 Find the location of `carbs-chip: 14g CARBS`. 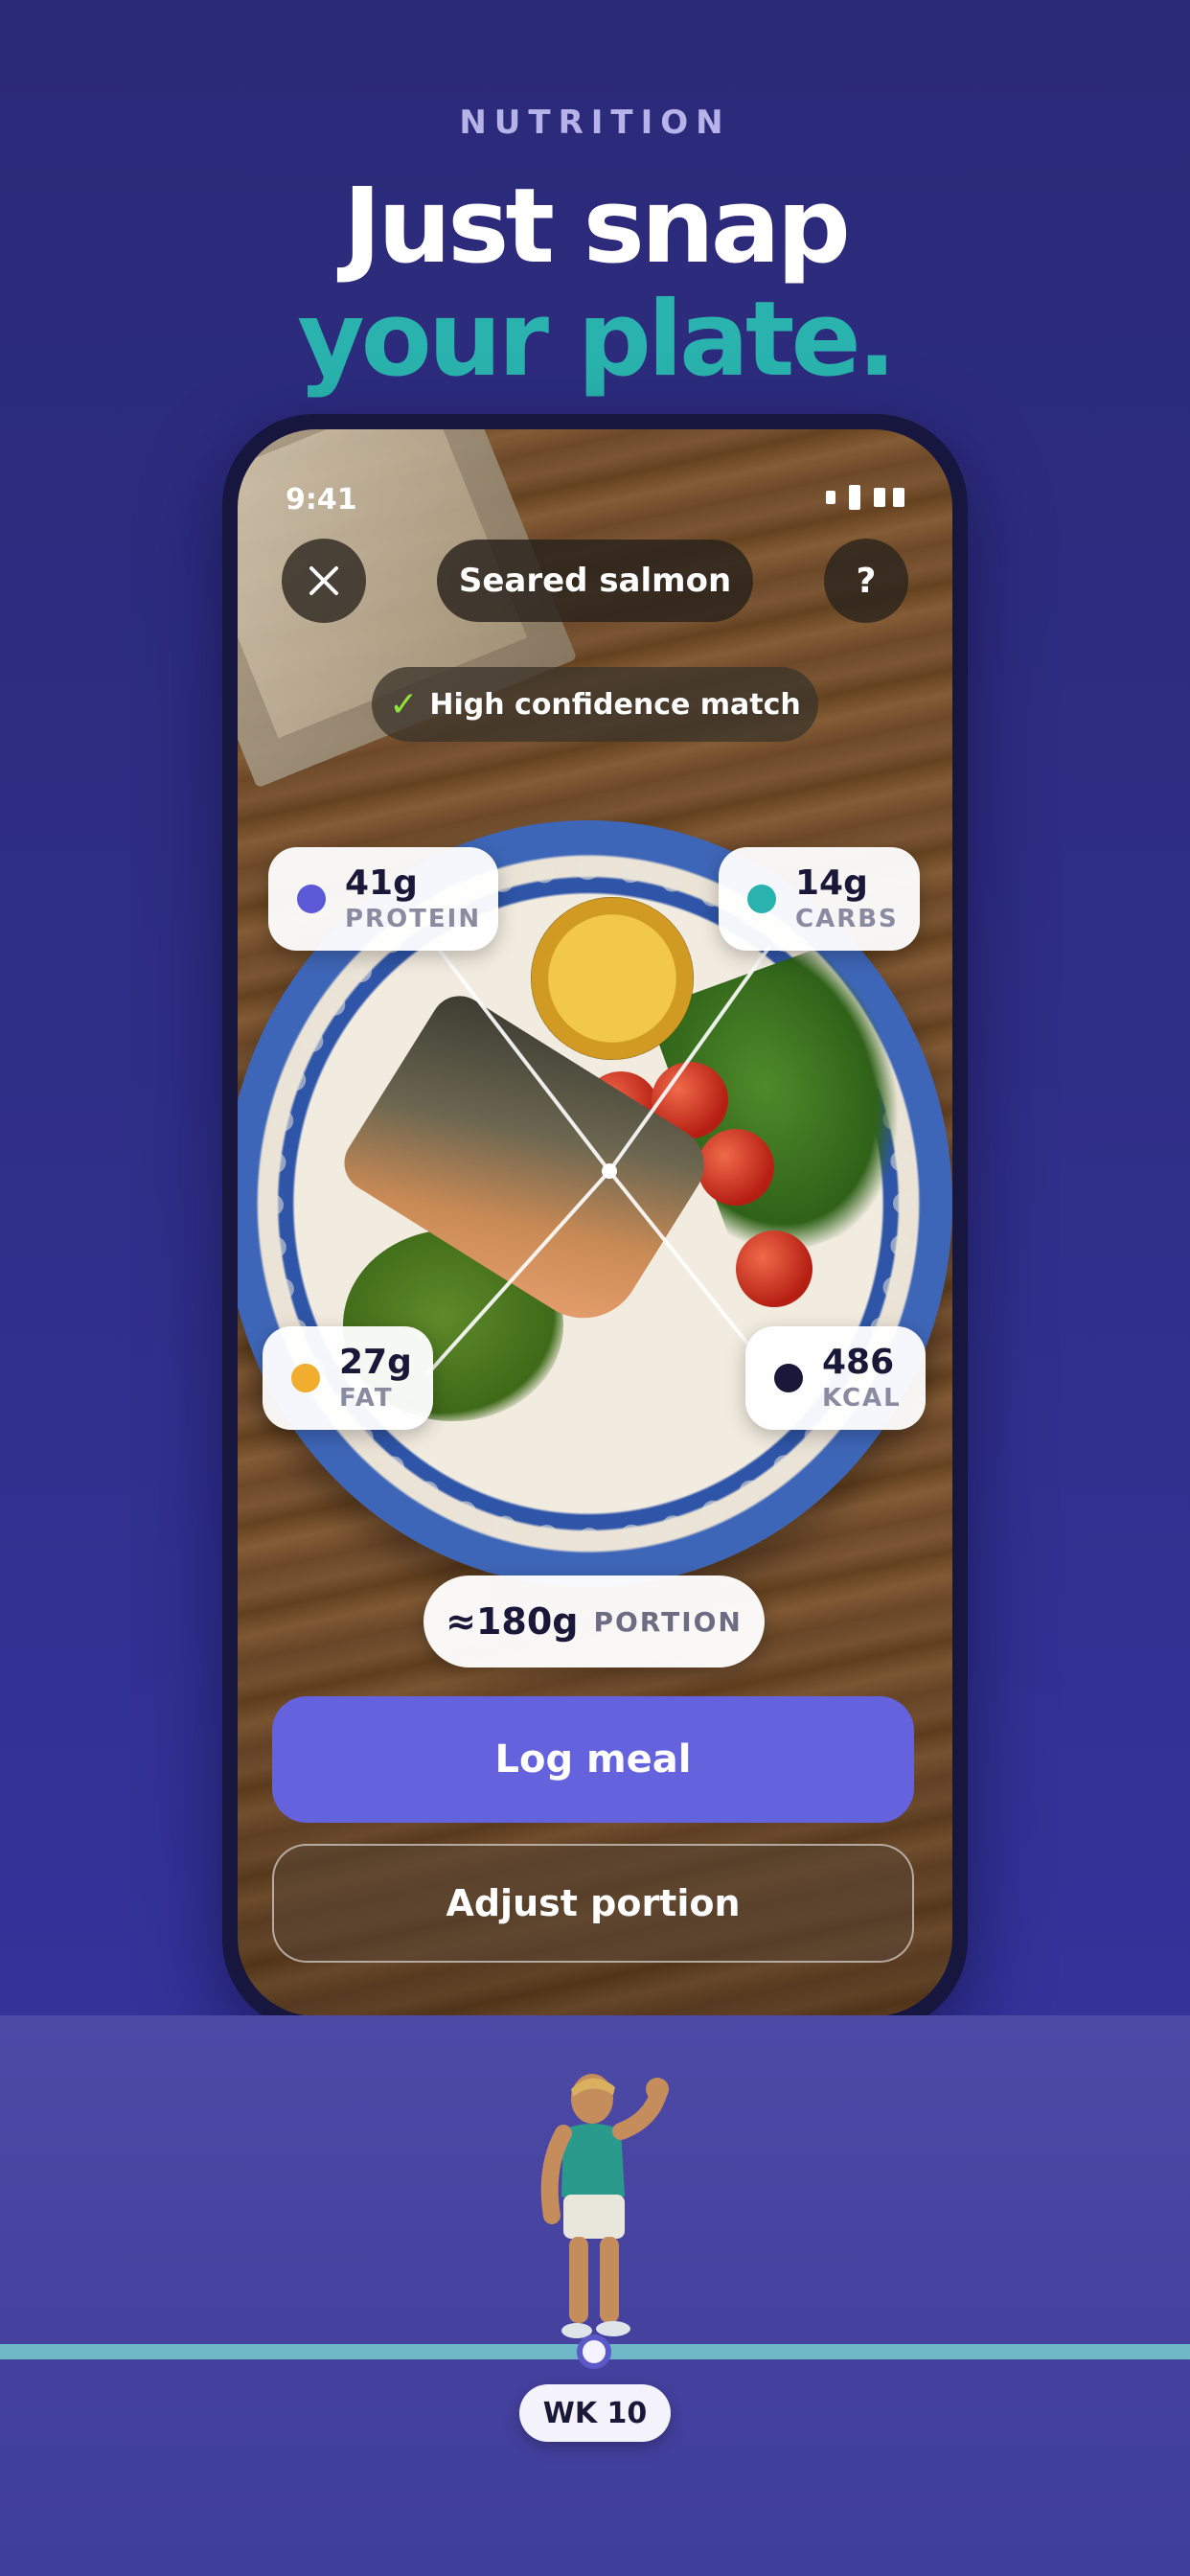

carbs-chip: 14g CARBS is located at coordinates (820, 899).